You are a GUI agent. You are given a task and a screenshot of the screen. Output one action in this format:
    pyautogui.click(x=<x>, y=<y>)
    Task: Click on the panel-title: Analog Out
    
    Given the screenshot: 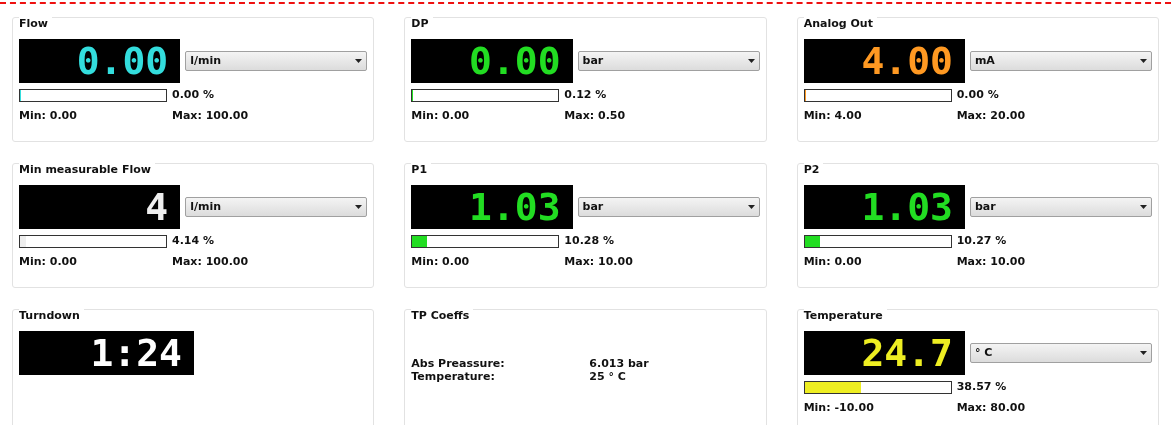 What is the action you would take?
    pyautogui.click(x=840, y=23)
    